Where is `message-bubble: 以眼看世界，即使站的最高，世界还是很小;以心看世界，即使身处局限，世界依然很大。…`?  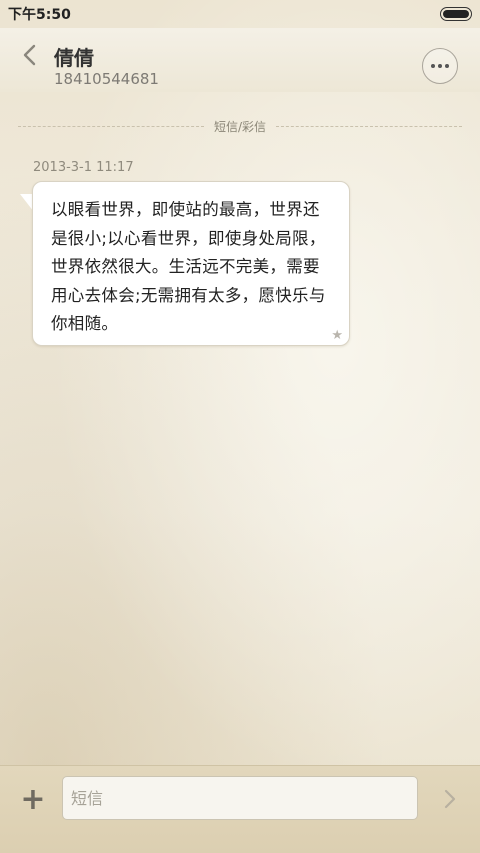 message-bubble: 以眼看世界，即使站的最高，世界还是很小;以心看世界，即使身处局限，世界依然很大。… is located at coordinates (191, 263).